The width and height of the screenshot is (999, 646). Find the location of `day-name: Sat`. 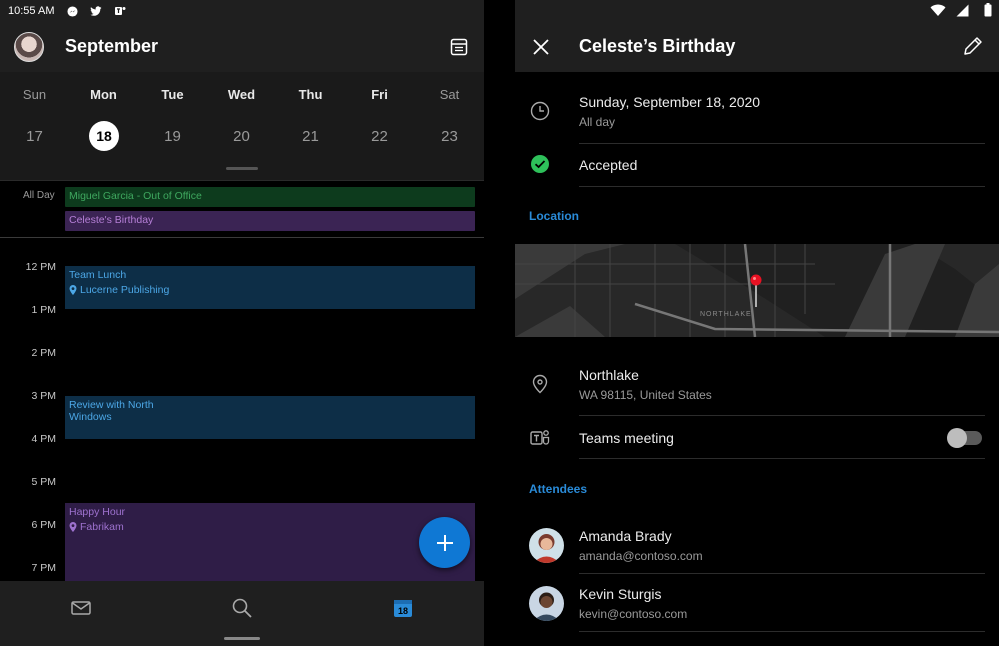

day-name: Sat is located at coordinates (449, 94).